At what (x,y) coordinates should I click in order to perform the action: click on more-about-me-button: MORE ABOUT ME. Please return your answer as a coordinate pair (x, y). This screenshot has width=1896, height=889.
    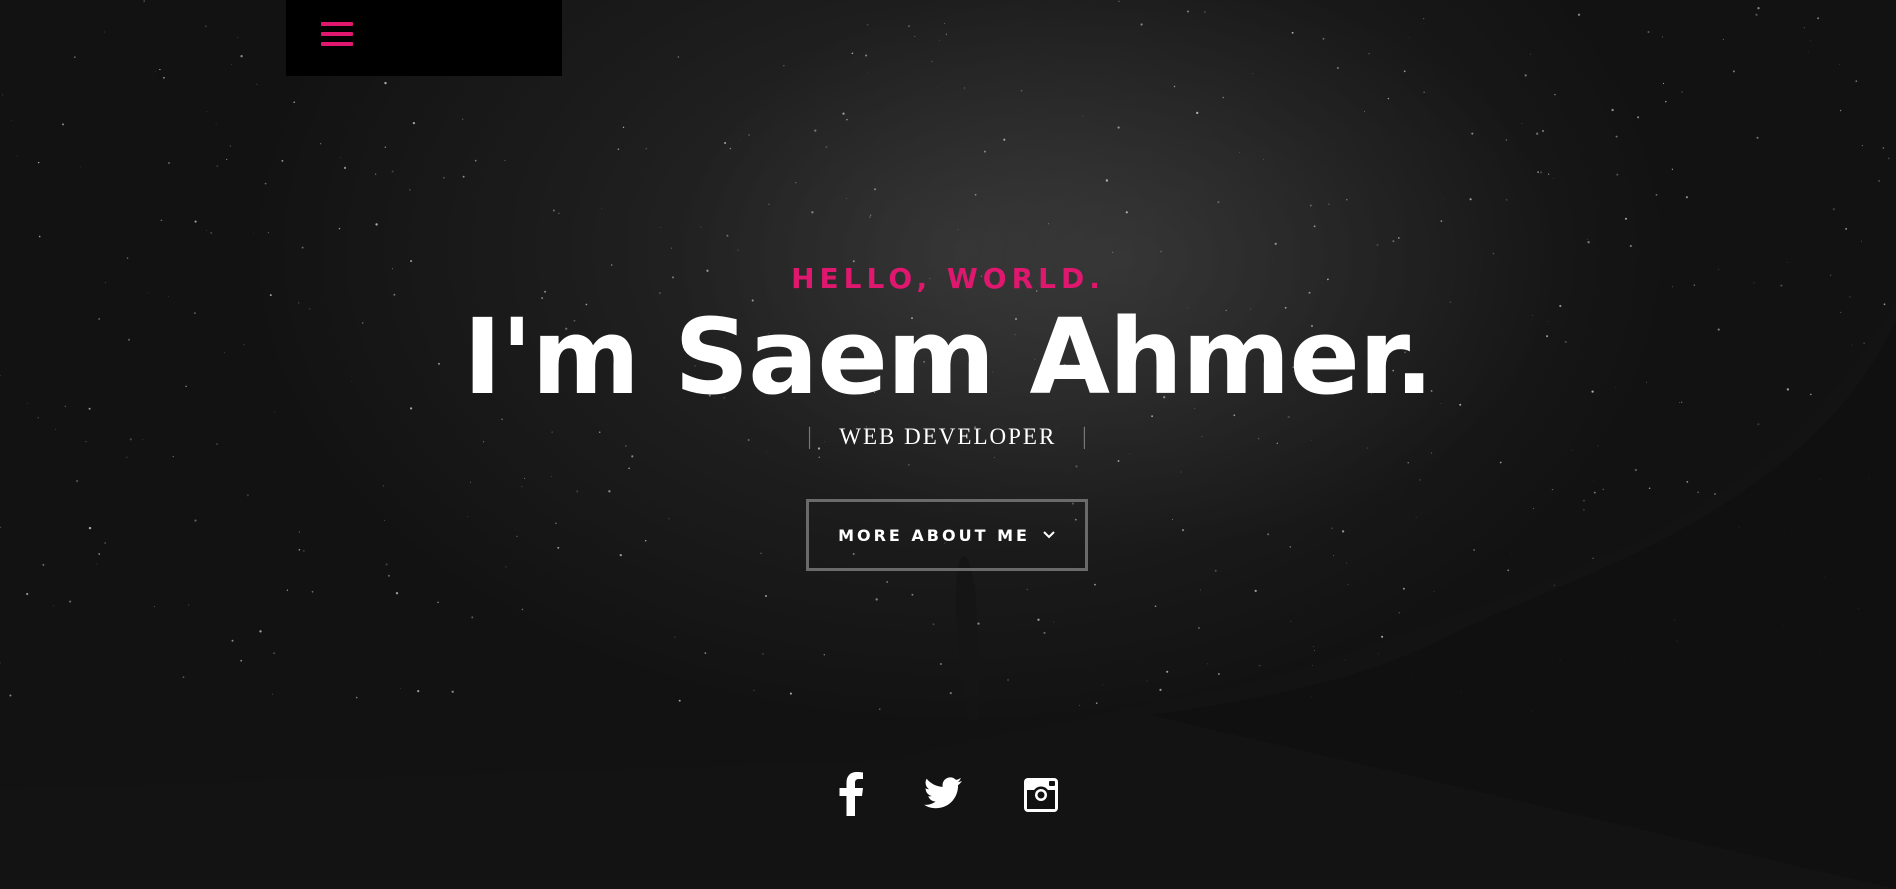
    Looking at the image, I should click on (947, 535).